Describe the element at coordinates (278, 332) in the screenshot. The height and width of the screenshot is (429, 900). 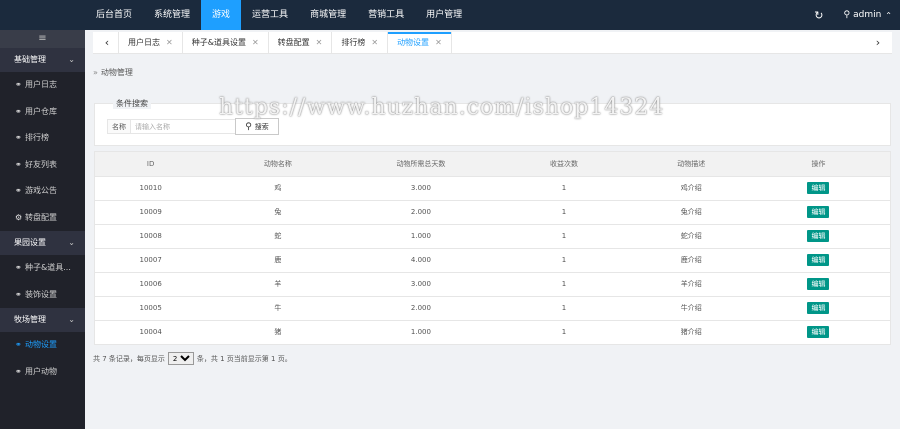
I see `cell-name: 猪` at that location.